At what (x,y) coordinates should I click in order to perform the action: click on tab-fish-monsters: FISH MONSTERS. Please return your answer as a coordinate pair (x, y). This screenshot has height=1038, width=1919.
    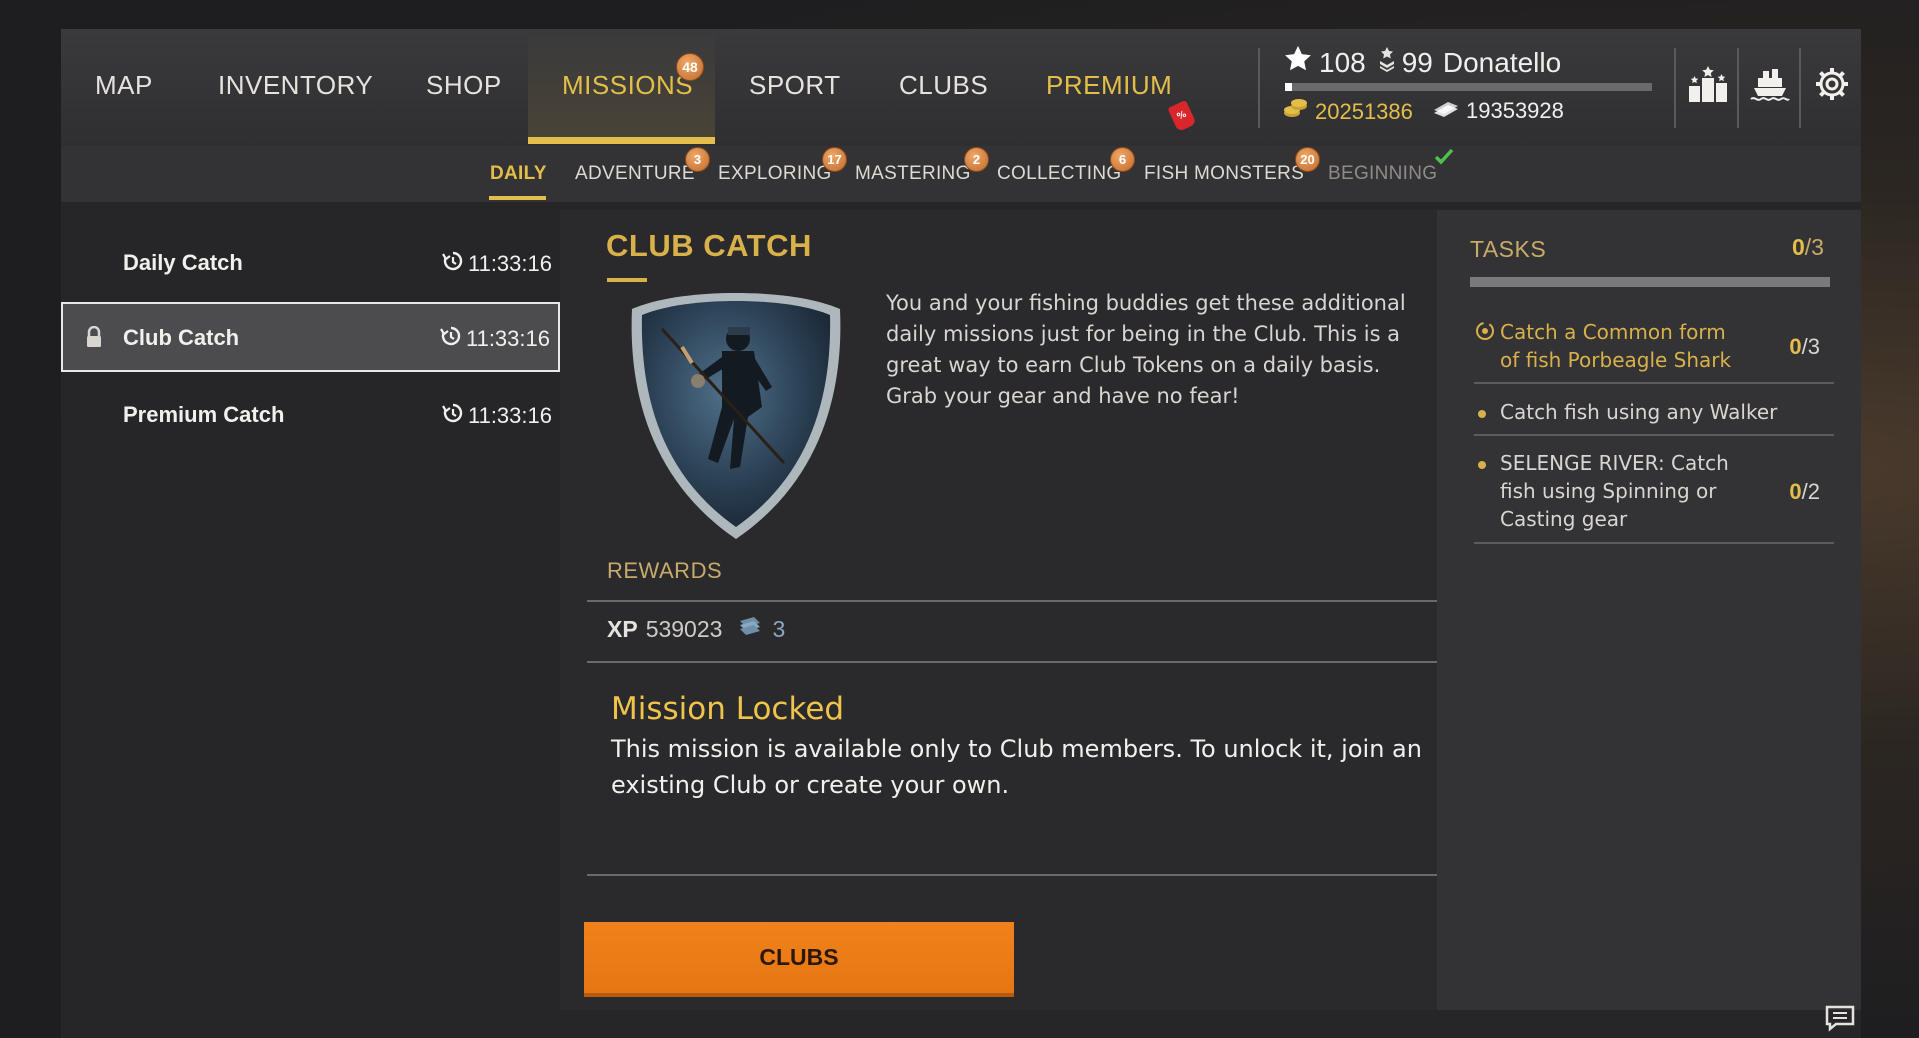
    Looking at the image, I should click on (1224, 174).